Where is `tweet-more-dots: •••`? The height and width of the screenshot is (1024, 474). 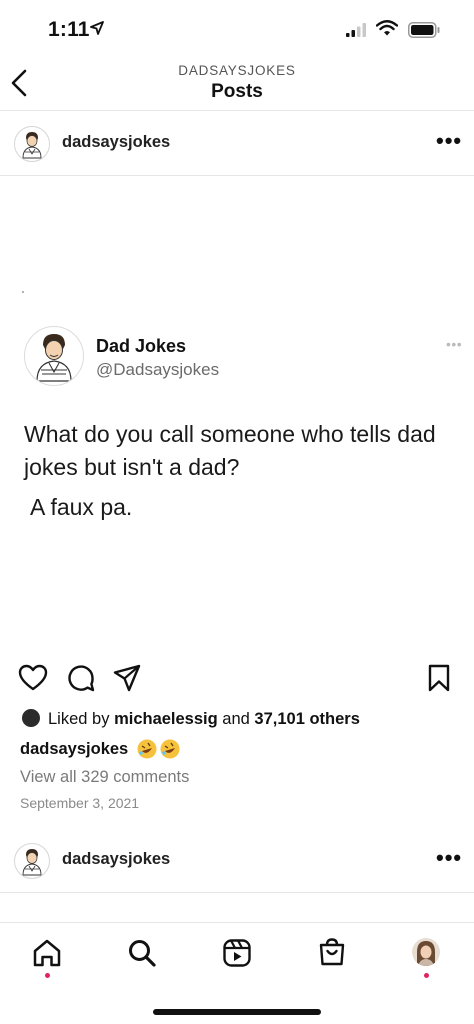
tweet-more-dots: ••• is located at coordinates (454, 344).